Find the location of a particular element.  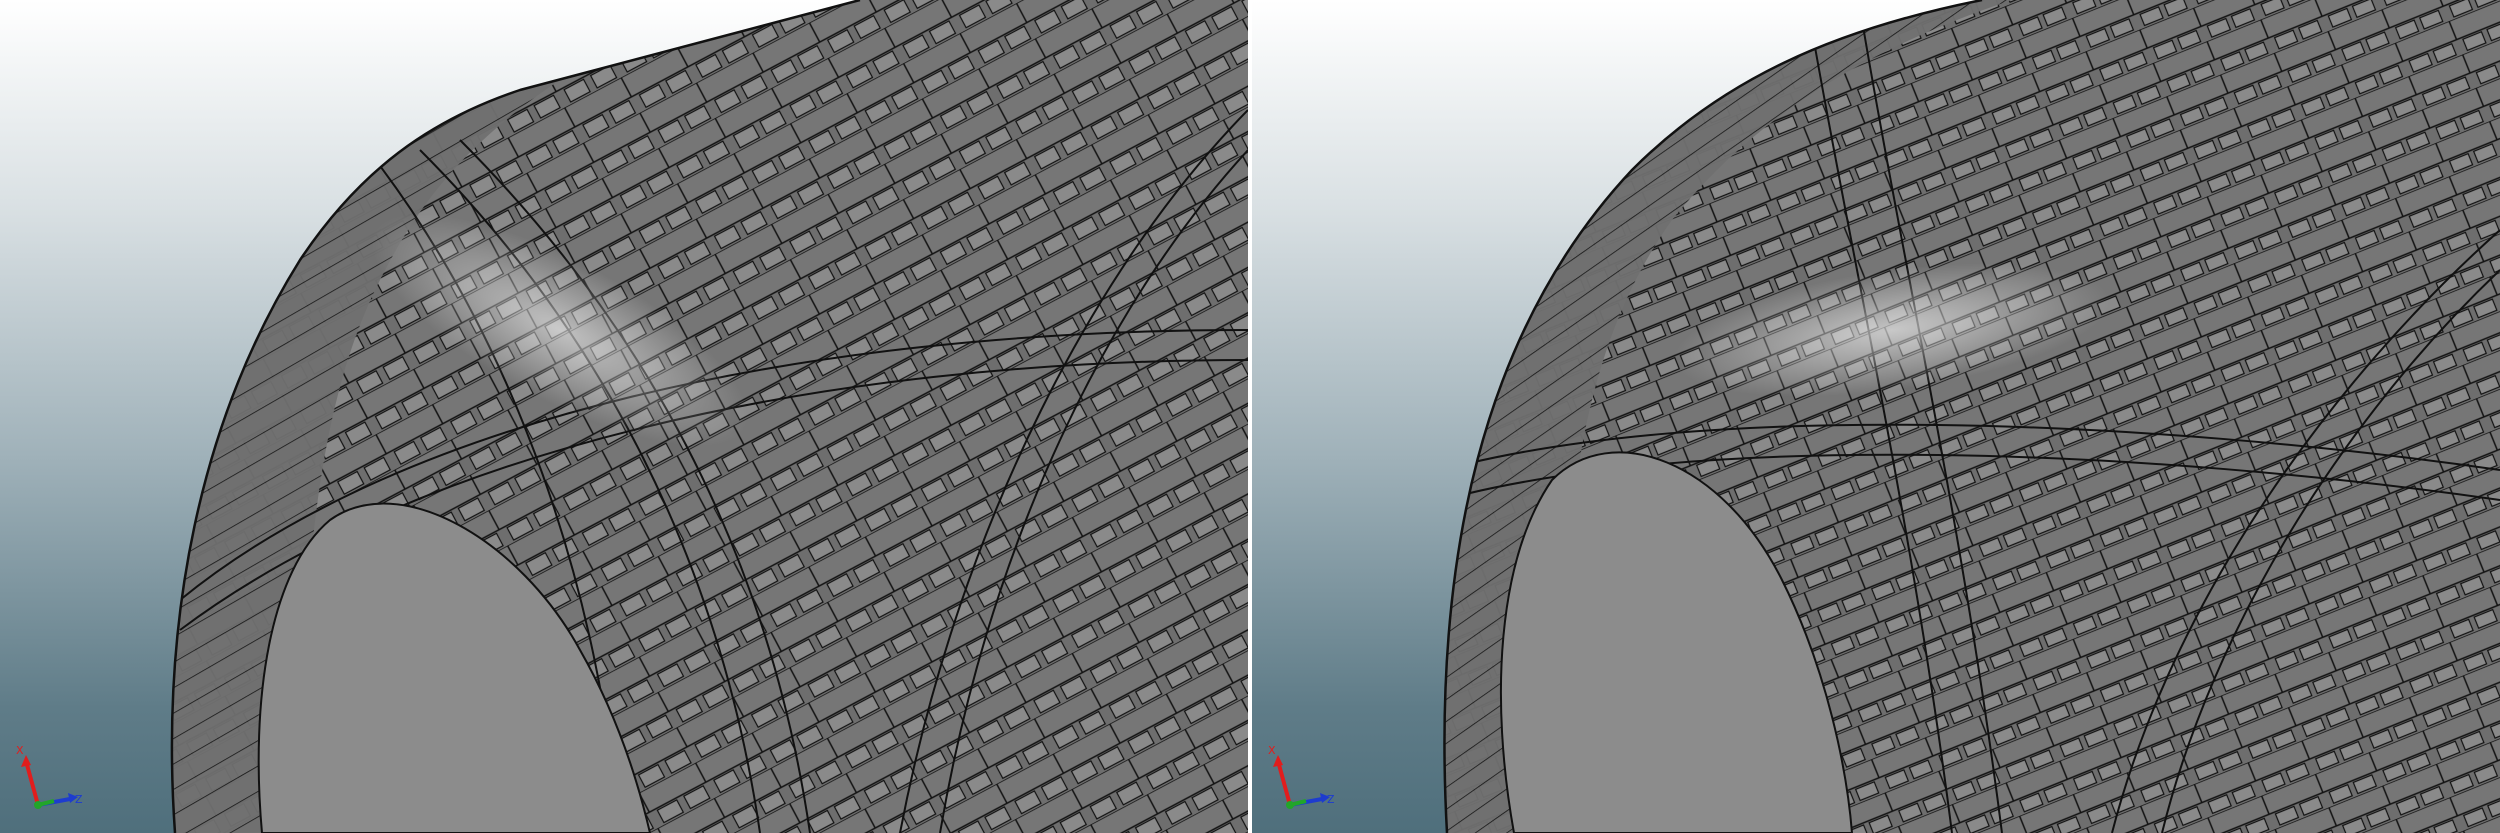

axis-triad-right: X Z is located at coordinates (1305, 781).